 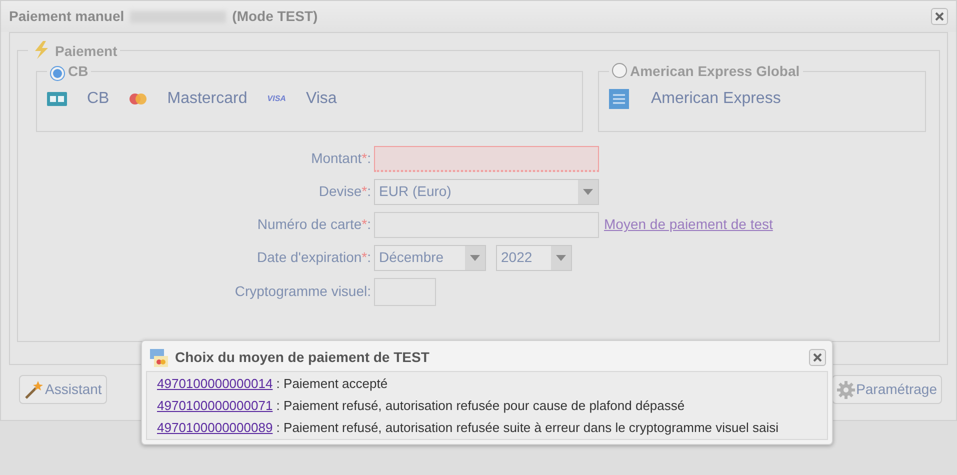 What do you see at coordinates (63, 389) in the screenshot?
I see `assistant-button: Assistant` at bounding box center [63, 389].